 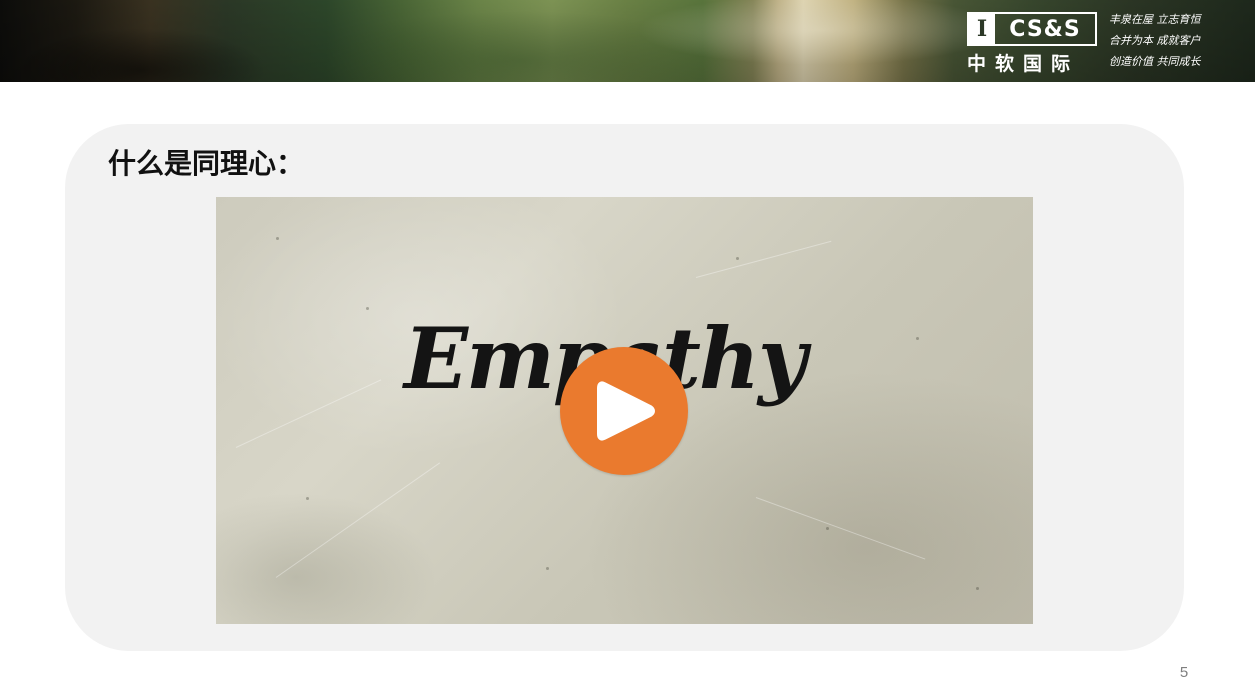 I want to click on logo-mark: I, so click(x=982, y=29).